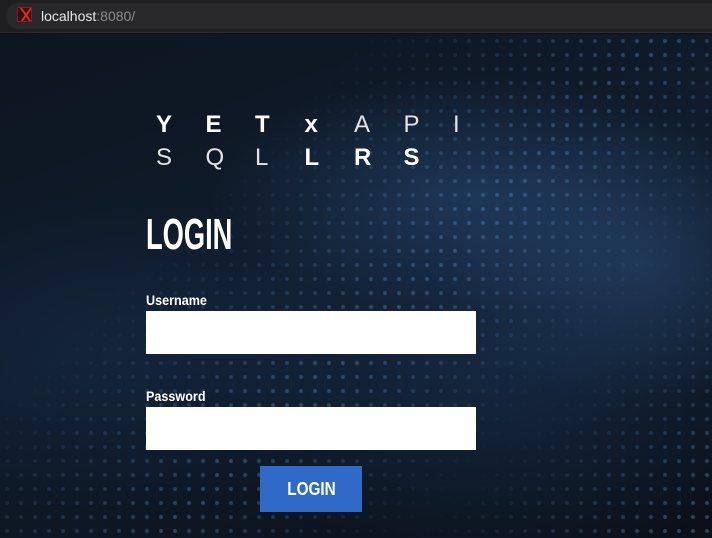 This screenshot has width=712, height=538. I want to click on browser-toolbar: localhost:8080/, so click(356, 16).